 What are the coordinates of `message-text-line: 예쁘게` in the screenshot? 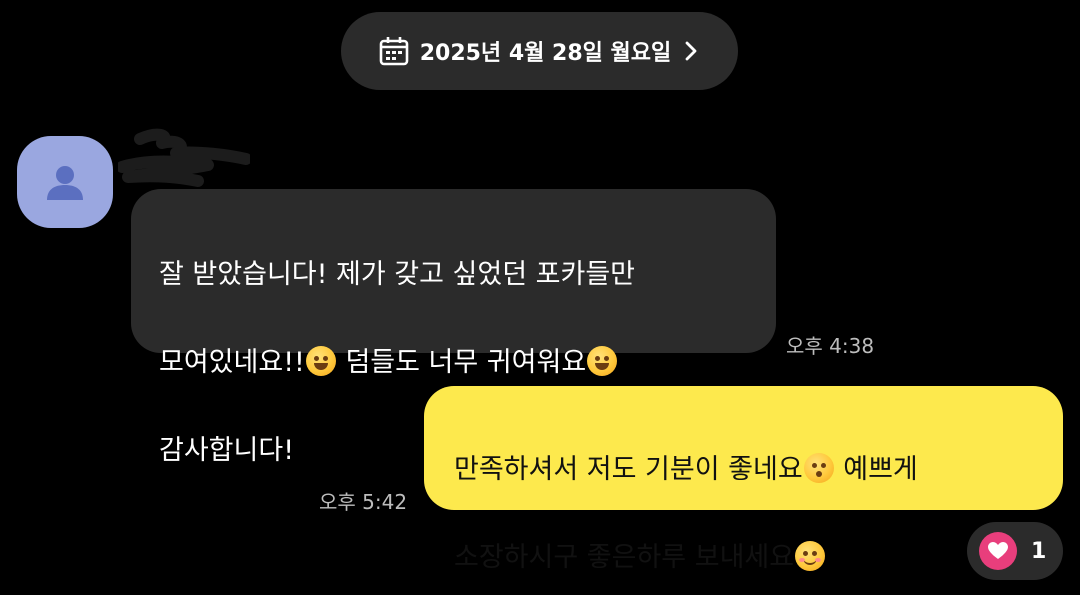 It's located at (876, 469).